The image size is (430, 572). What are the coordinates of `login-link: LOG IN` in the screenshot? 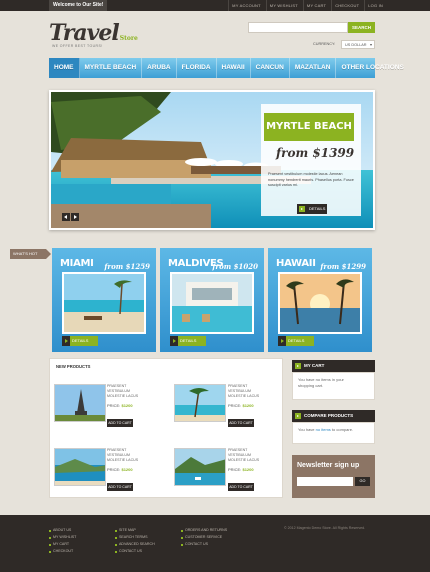 It's located at (375, 5).